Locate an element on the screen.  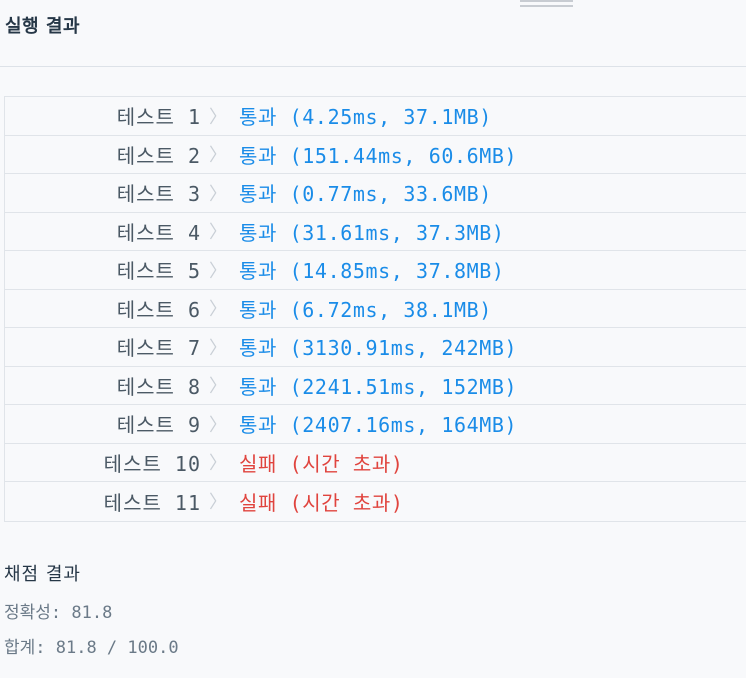
test-row: 테스트 8 〉 통과 (2241.51ms, 152MB) is located at coordinates (375, 386).